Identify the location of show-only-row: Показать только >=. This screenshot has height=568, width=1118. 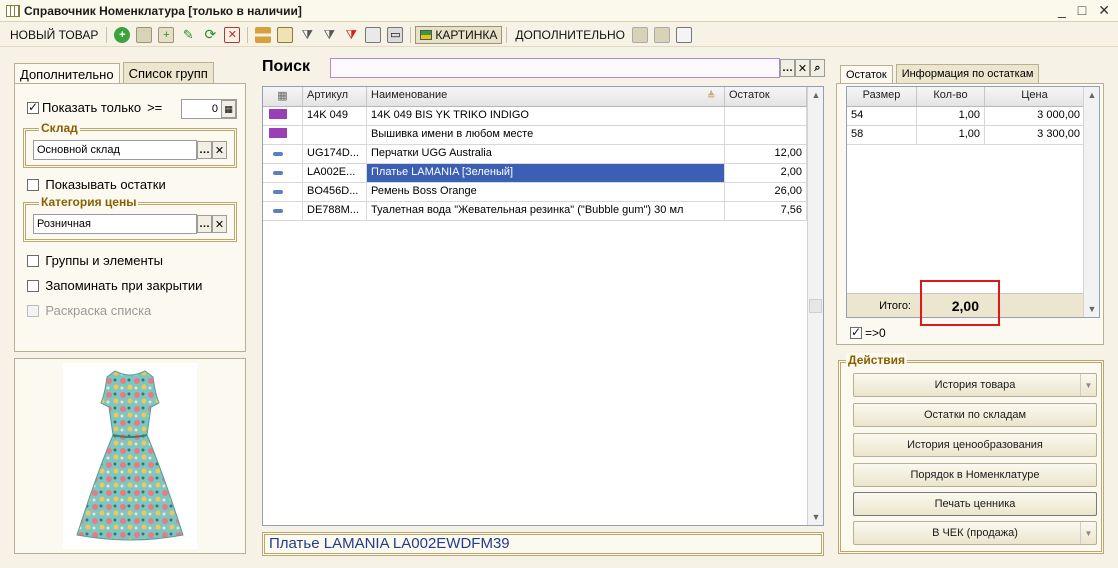
(94, 107).